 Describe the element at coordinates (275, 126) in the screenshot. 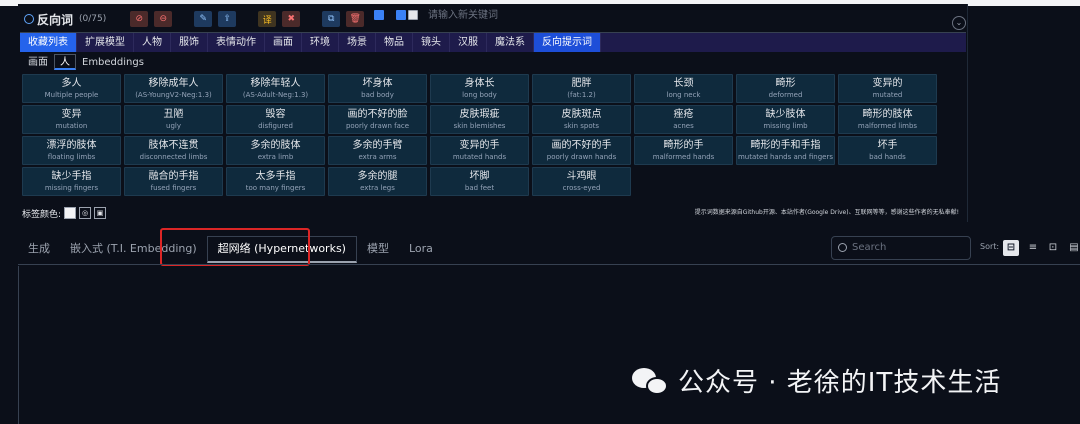

I see `prompt-tag-en: disfigured` at that location.